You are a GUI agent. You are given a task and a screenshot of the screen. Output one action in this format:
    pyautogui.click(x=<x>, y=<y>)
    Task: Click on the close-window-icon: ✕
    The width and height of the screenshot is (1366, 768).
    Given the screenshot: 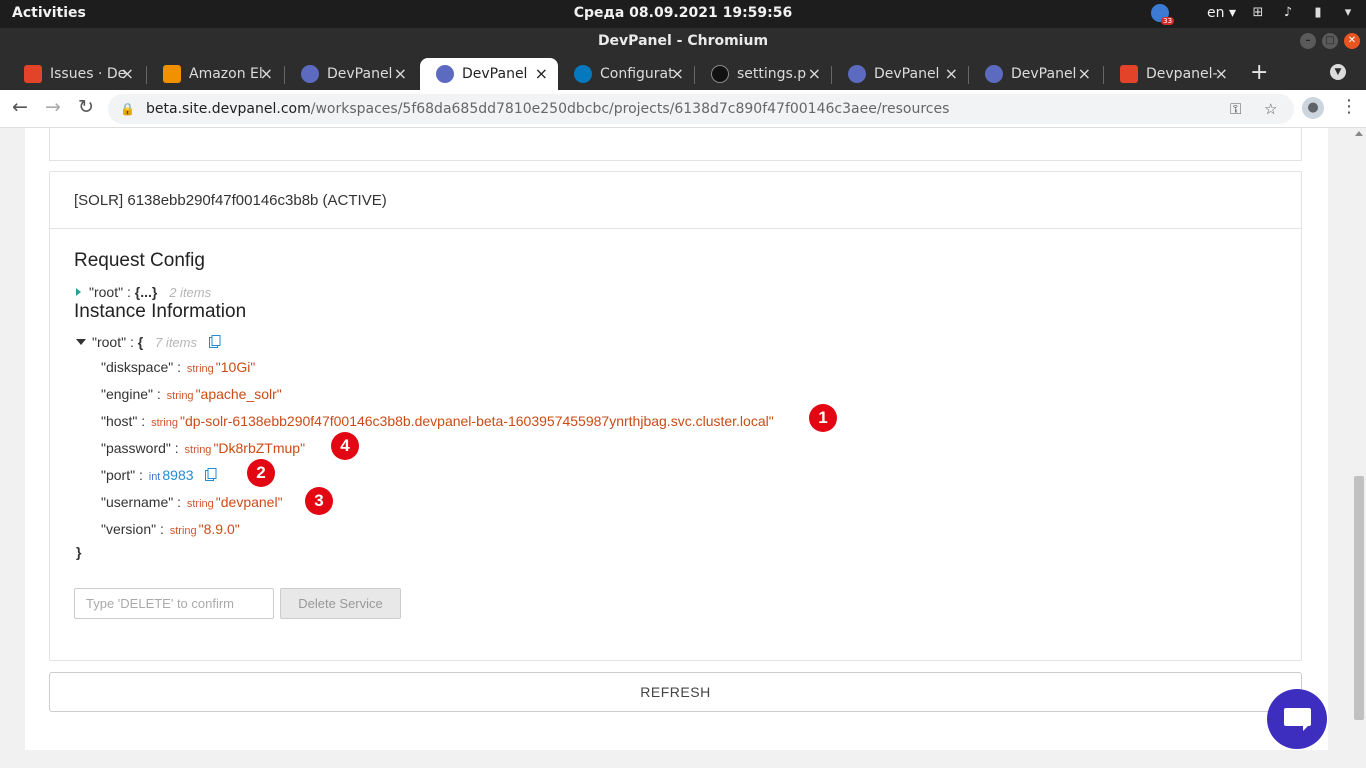 What is the action you would take?
    pyautogui.click(x=1352, y=41)
    